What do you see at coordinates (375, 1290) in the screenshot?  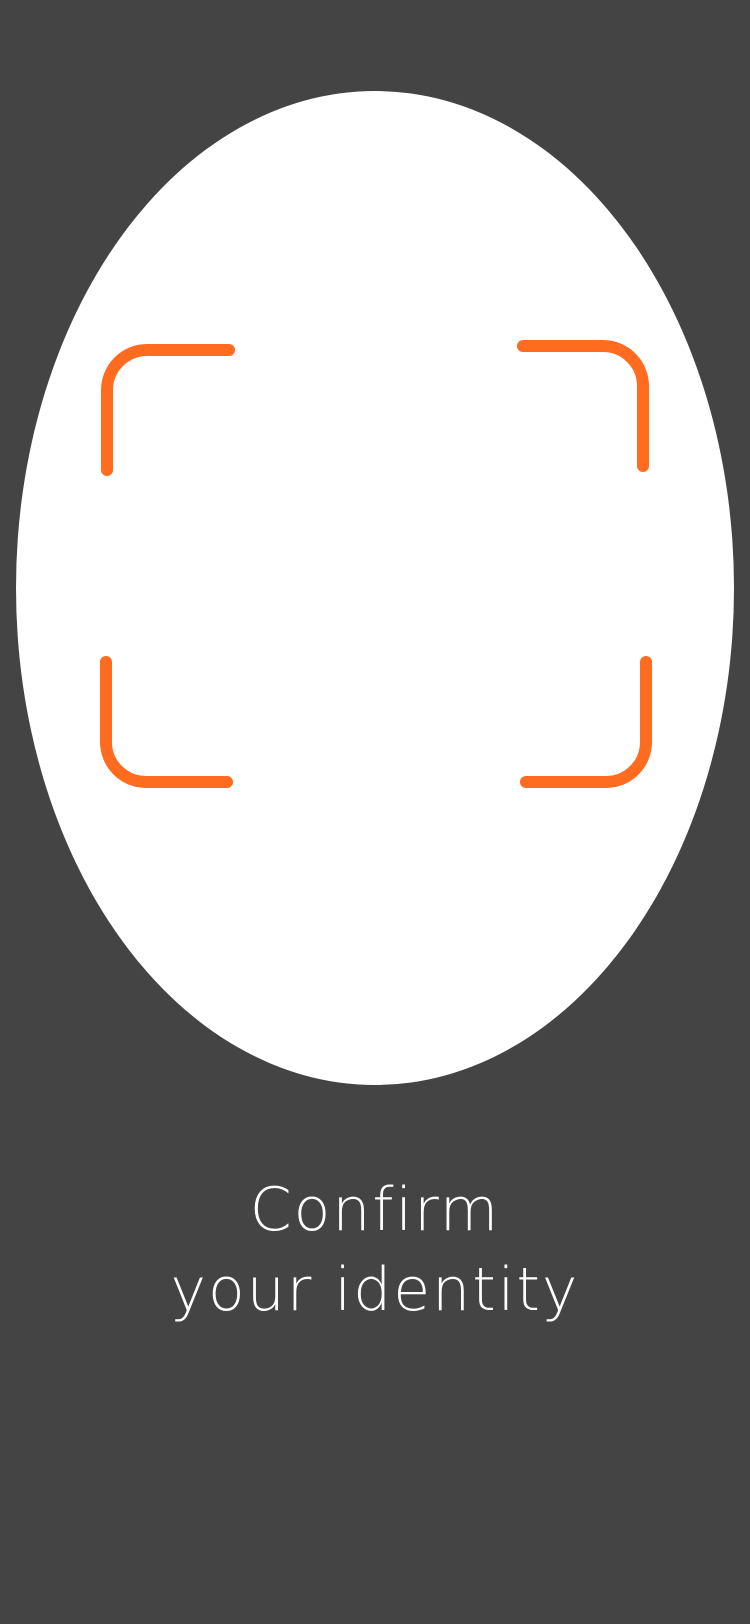 I see `prompt-line-2: your identity` at bounding box center [375, 1290].